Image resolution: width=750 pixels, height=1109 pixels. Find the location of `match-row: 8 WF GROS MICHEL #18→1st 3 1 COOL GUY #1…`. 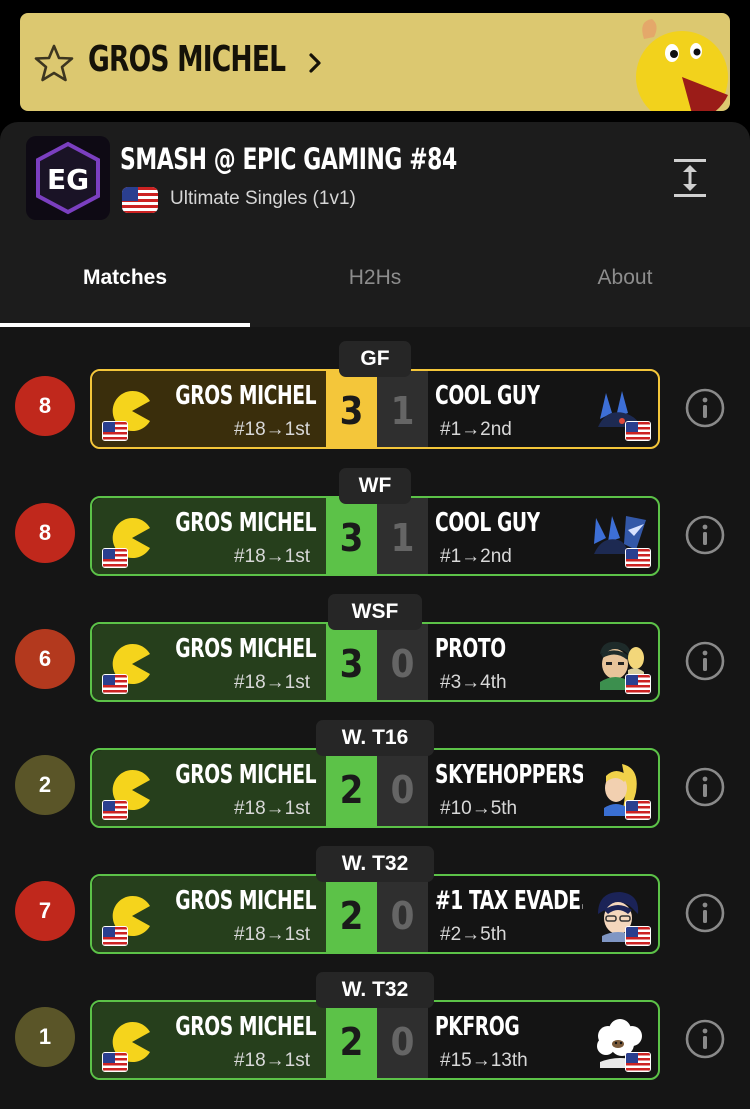

match-row: 8 WF GROS MICHEL #18→1st 3 1 COOL GUY #1… is located at coordinates (375, 522).